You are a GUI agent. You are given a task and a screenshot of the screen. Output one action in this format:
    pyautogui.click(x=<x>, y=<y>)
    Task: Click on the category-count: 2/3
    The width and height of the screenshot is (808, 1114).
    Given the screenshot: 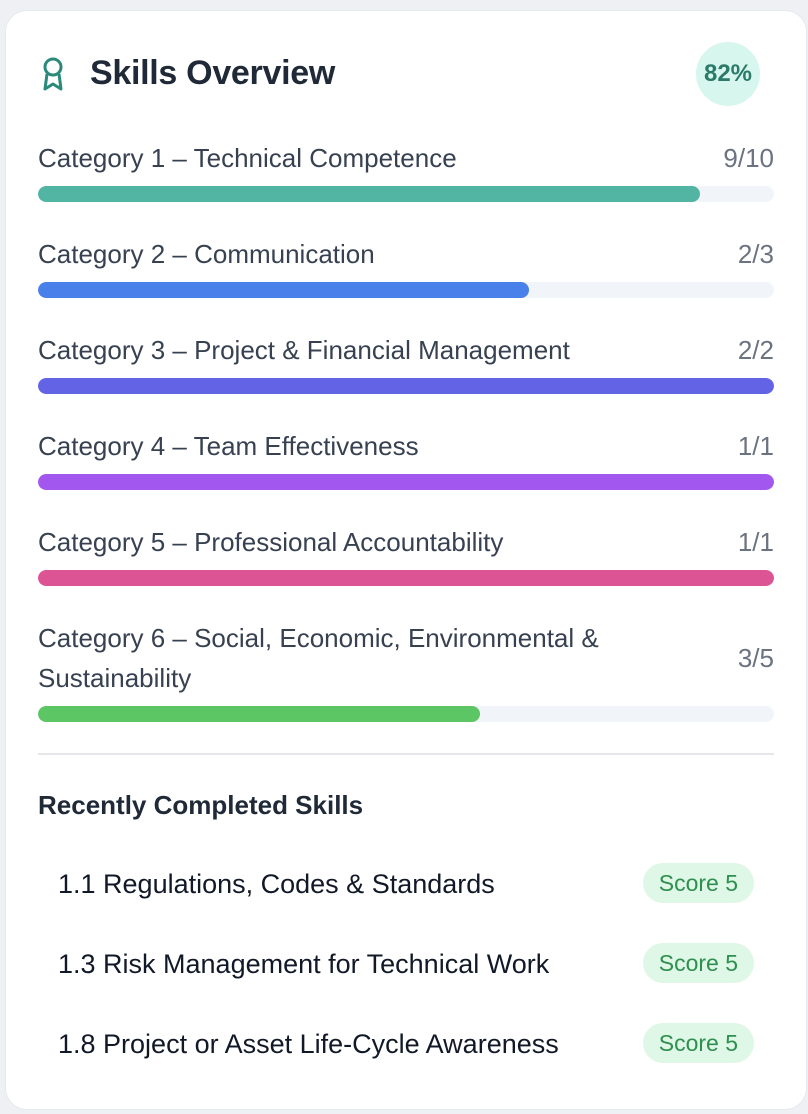 What is the action you would take?
    pyautogui.click(x=755, y=254)
    